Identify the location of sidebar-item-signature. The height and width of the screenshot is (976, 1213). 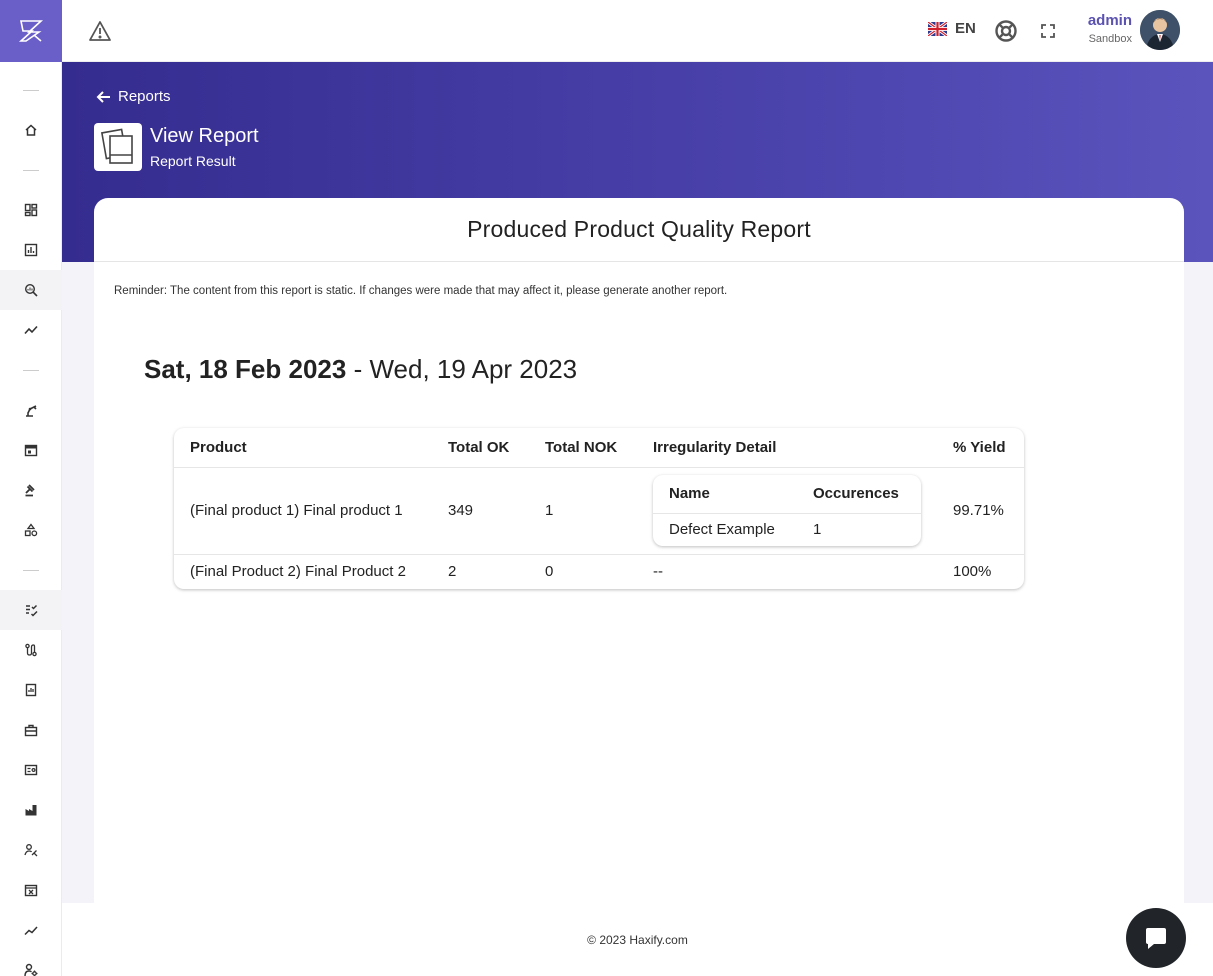
(31, 850).